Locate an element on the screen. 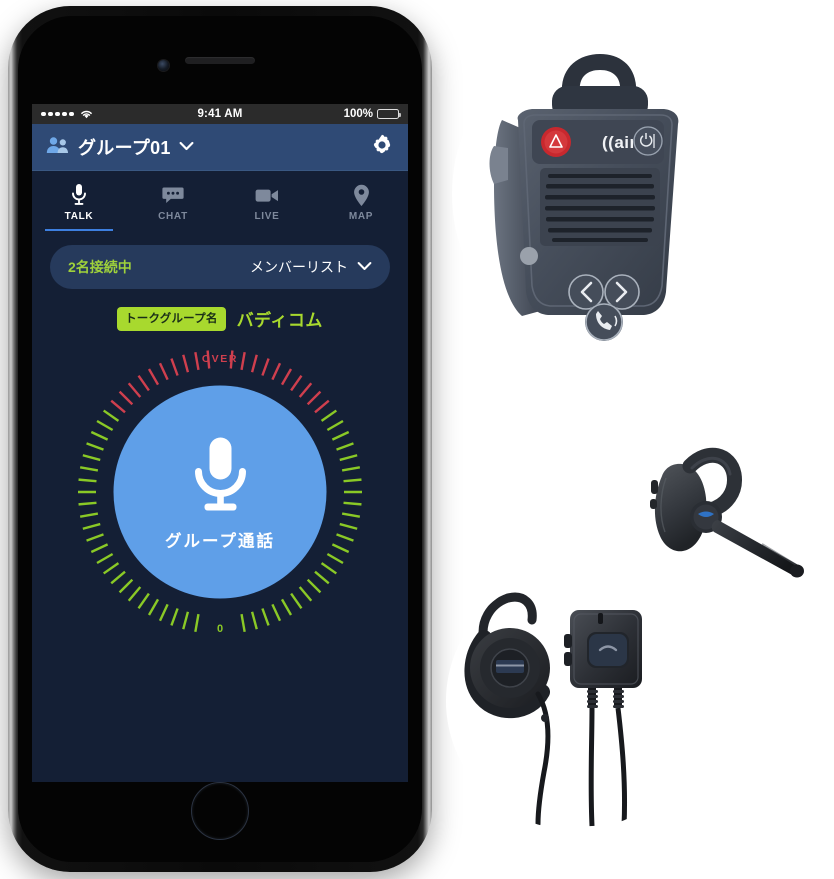 The height and width of the screenshot is (879, 834). group-people-icon is located at coordinates (58, 147).